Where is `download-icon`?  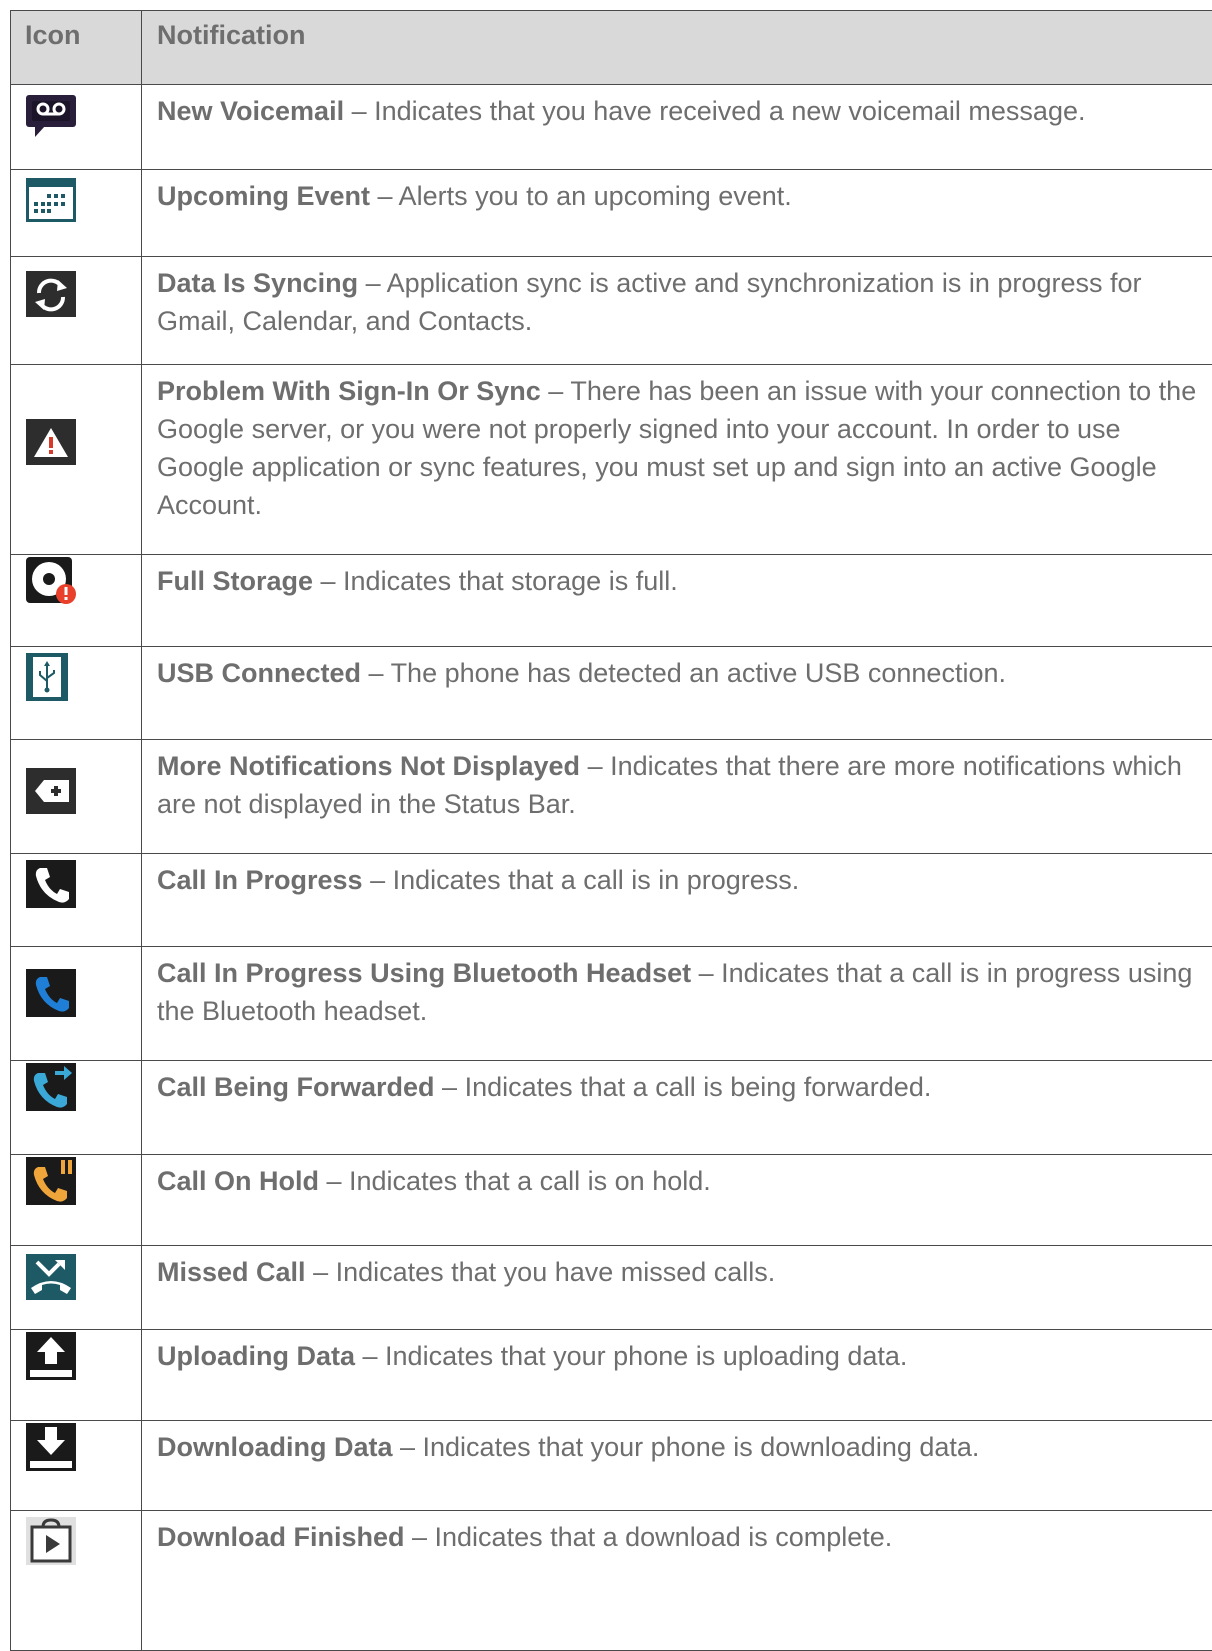
download-icon is located at coordinates (52, 1447).